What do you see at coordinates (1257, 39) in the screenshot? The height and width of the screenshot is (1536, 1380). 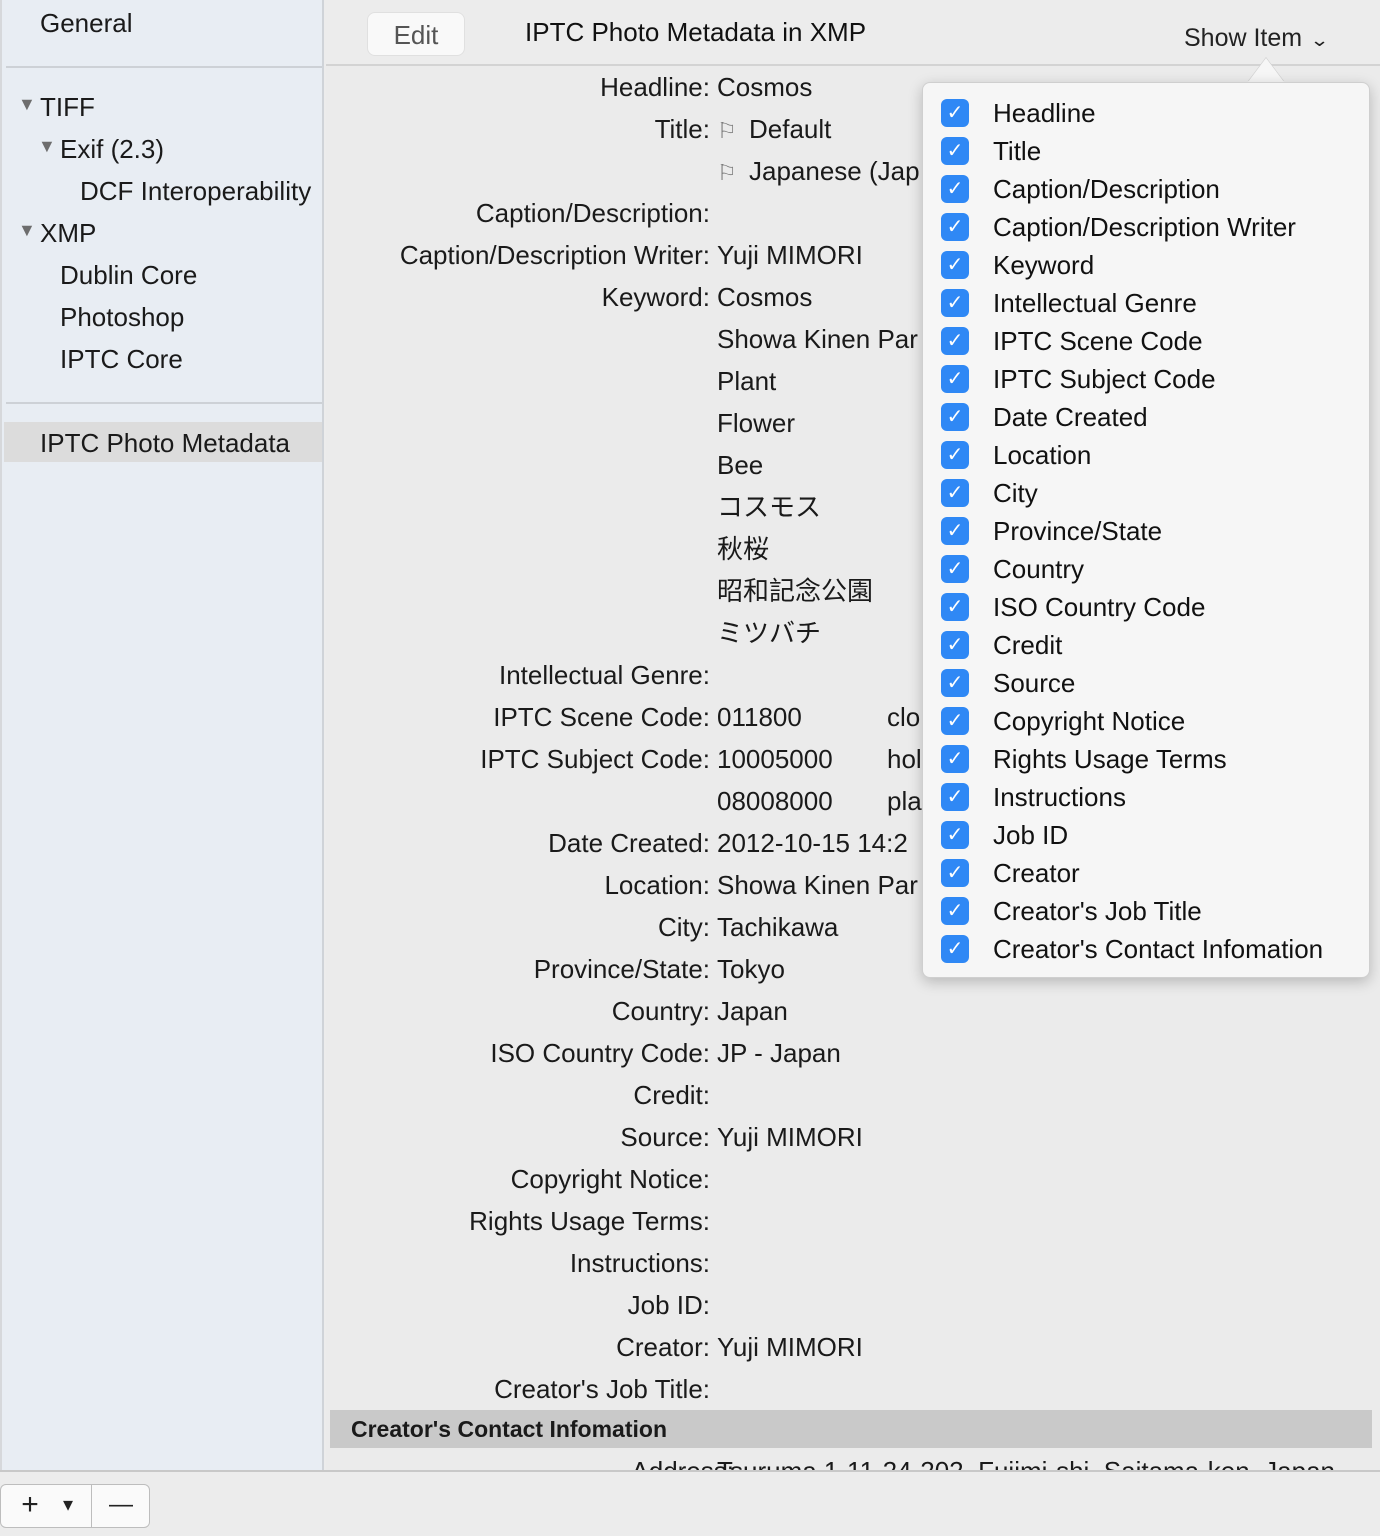 I see `show-item-button: Show Item ⌄` at bounding box center [1257, 39].